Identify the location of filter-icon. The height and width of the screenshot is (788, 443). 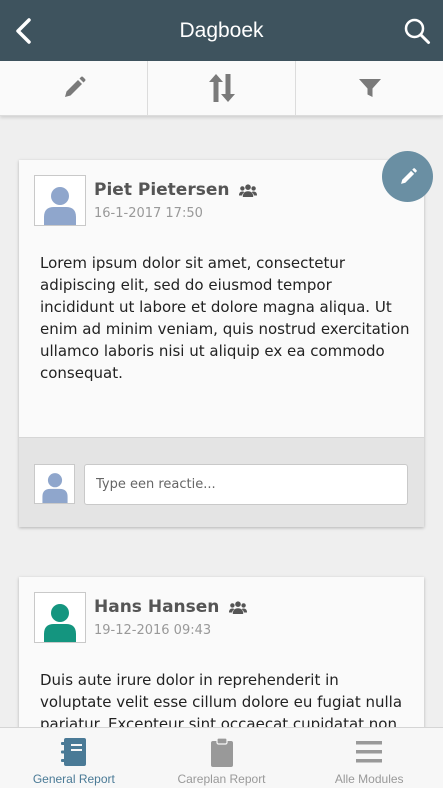
(369, 88).